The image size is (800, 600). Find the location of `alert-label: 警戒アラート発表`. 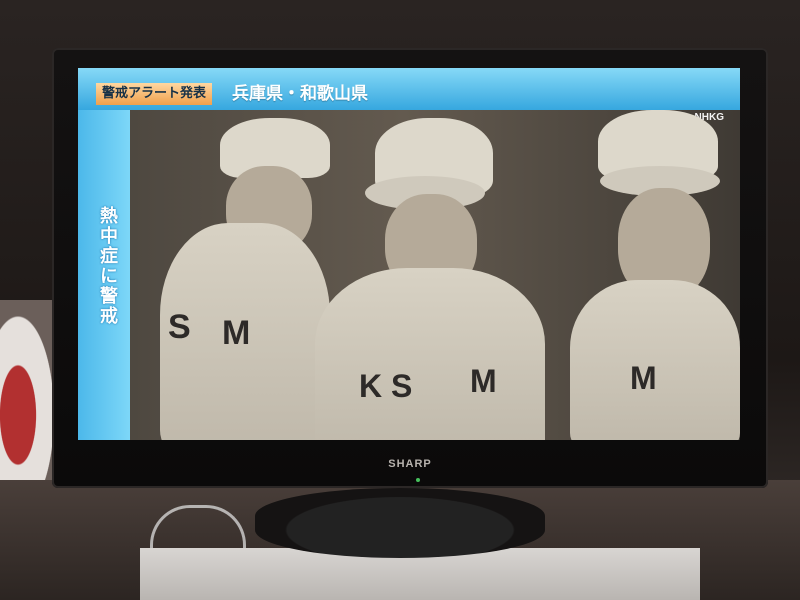

alert-label: 警戒アラート発表 is located at coordinates (154, 94).